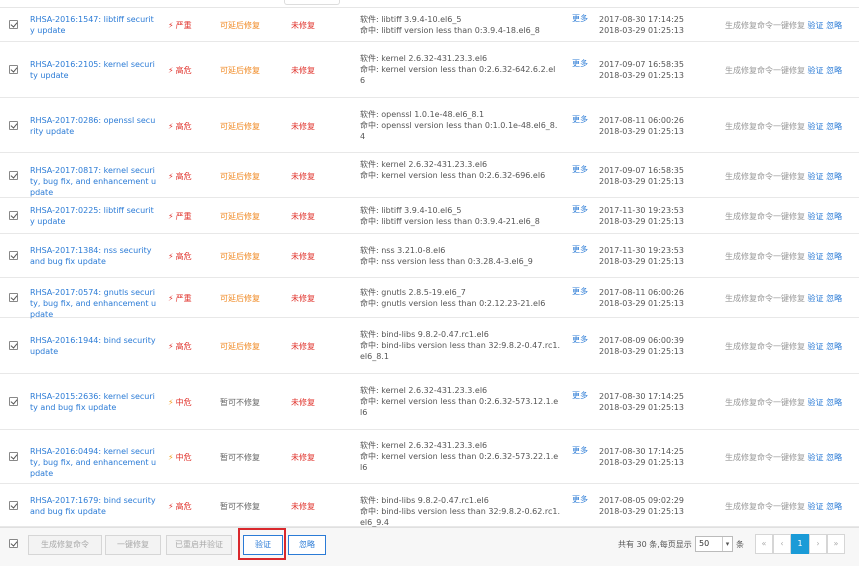 The image size is (859, 566). Describe the element at coordinates (199, 545) in the screenshot. I see `bulk-restart-verify-button: 已重启并验证` at that location.